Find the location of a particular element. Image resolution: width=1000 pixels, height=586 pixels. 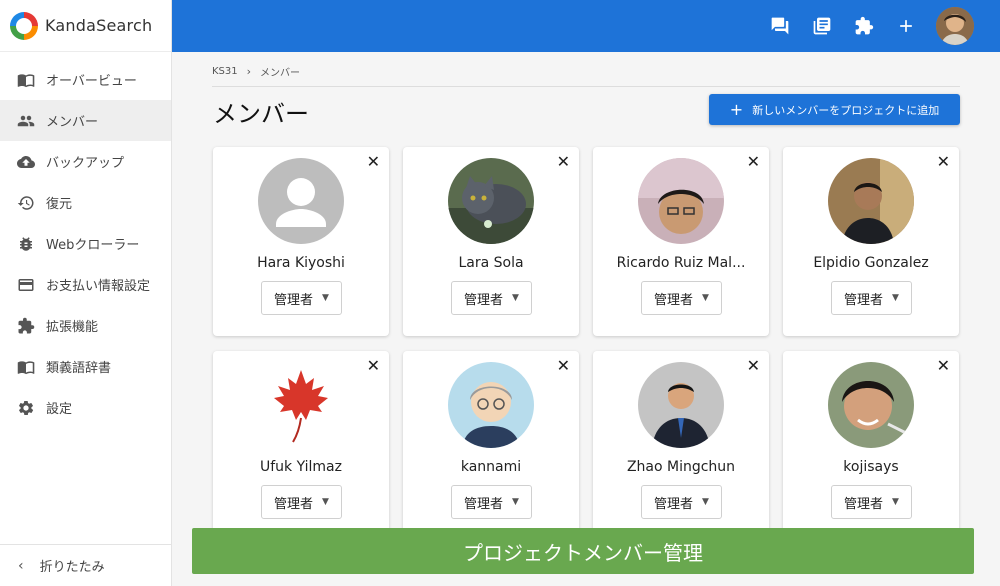

member-card: ✕ Ricardo Ruiz Mal... 管理者 ▼ is located at coordinates (681, 241).